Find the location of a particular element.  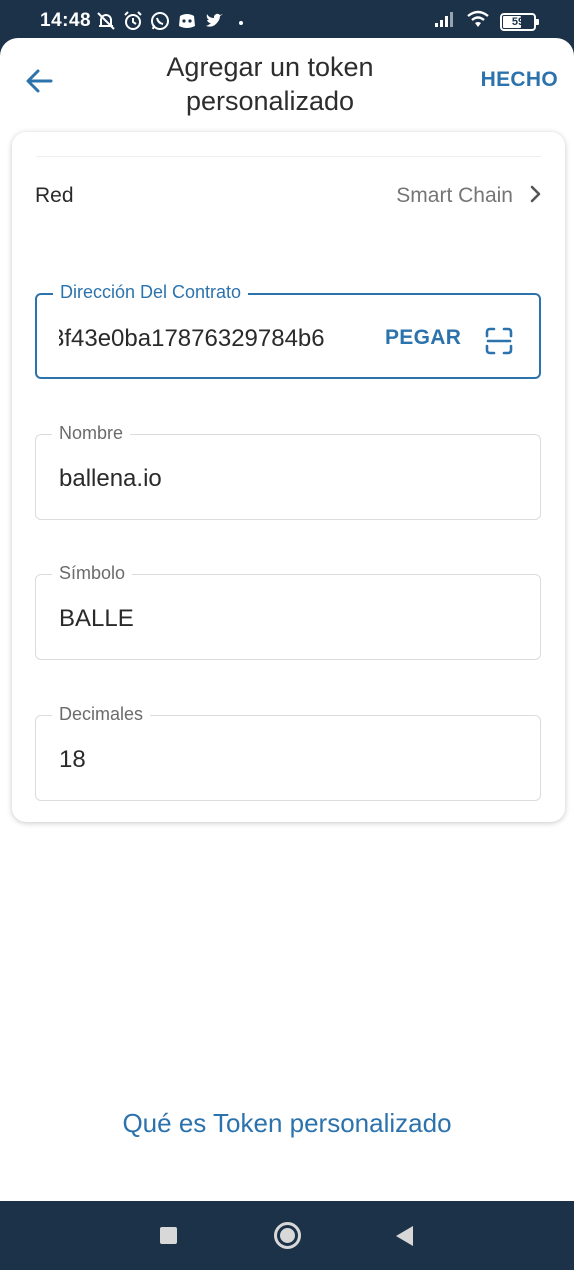

decimals-label: Decimales is located at coordinates (101, 714).